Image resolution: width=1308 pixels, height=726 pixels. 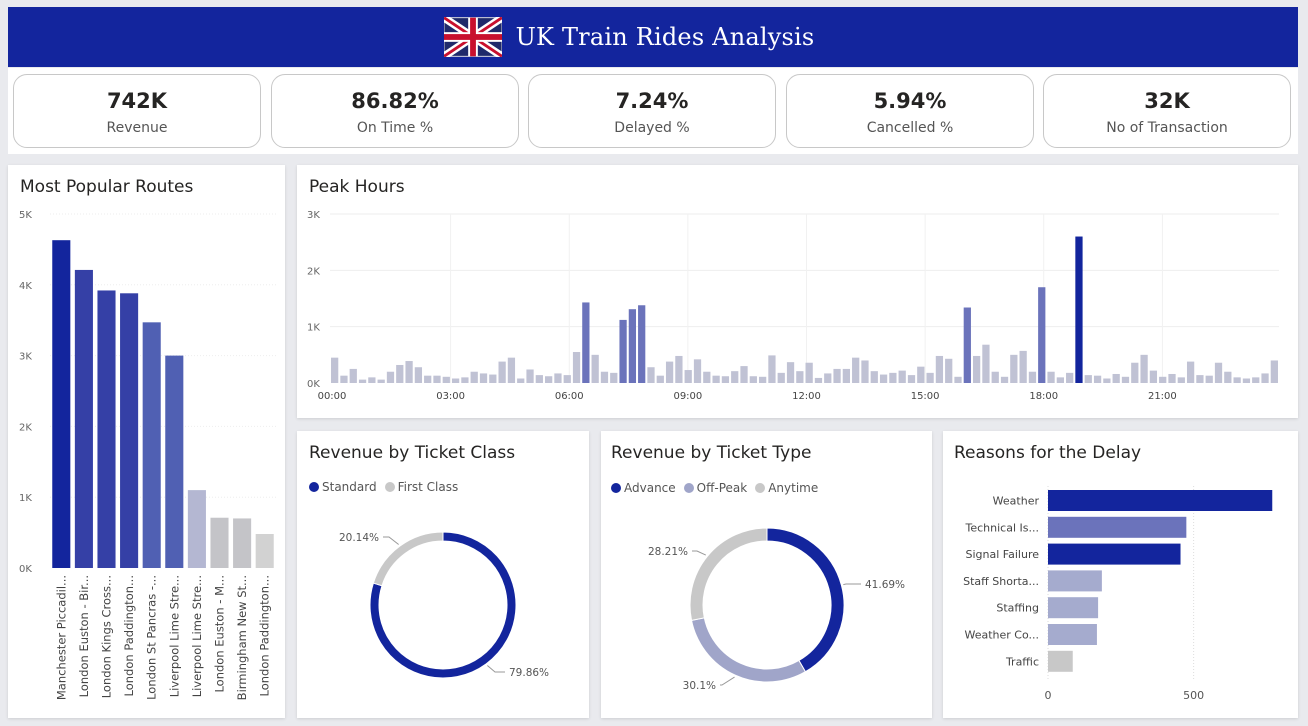 I want to click on kpi-card-cancelled: 5.94% Cancelled %, so click(x=910, y=111).